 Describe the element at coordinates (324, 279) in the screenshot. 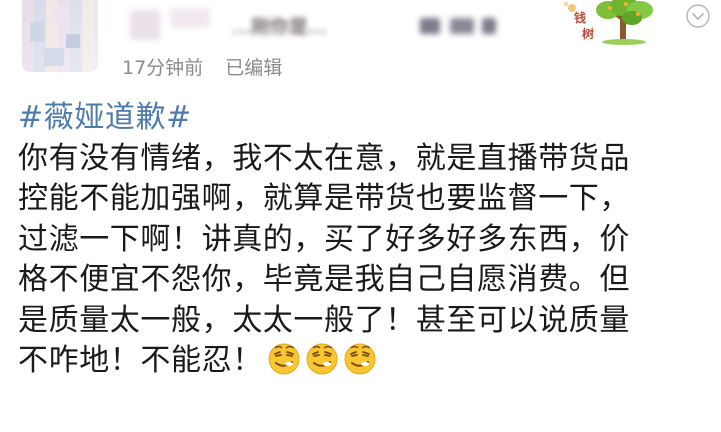

I see `post-line: 格不便宜不怨你，毕竟是我自己自愿消费。但` at that location.